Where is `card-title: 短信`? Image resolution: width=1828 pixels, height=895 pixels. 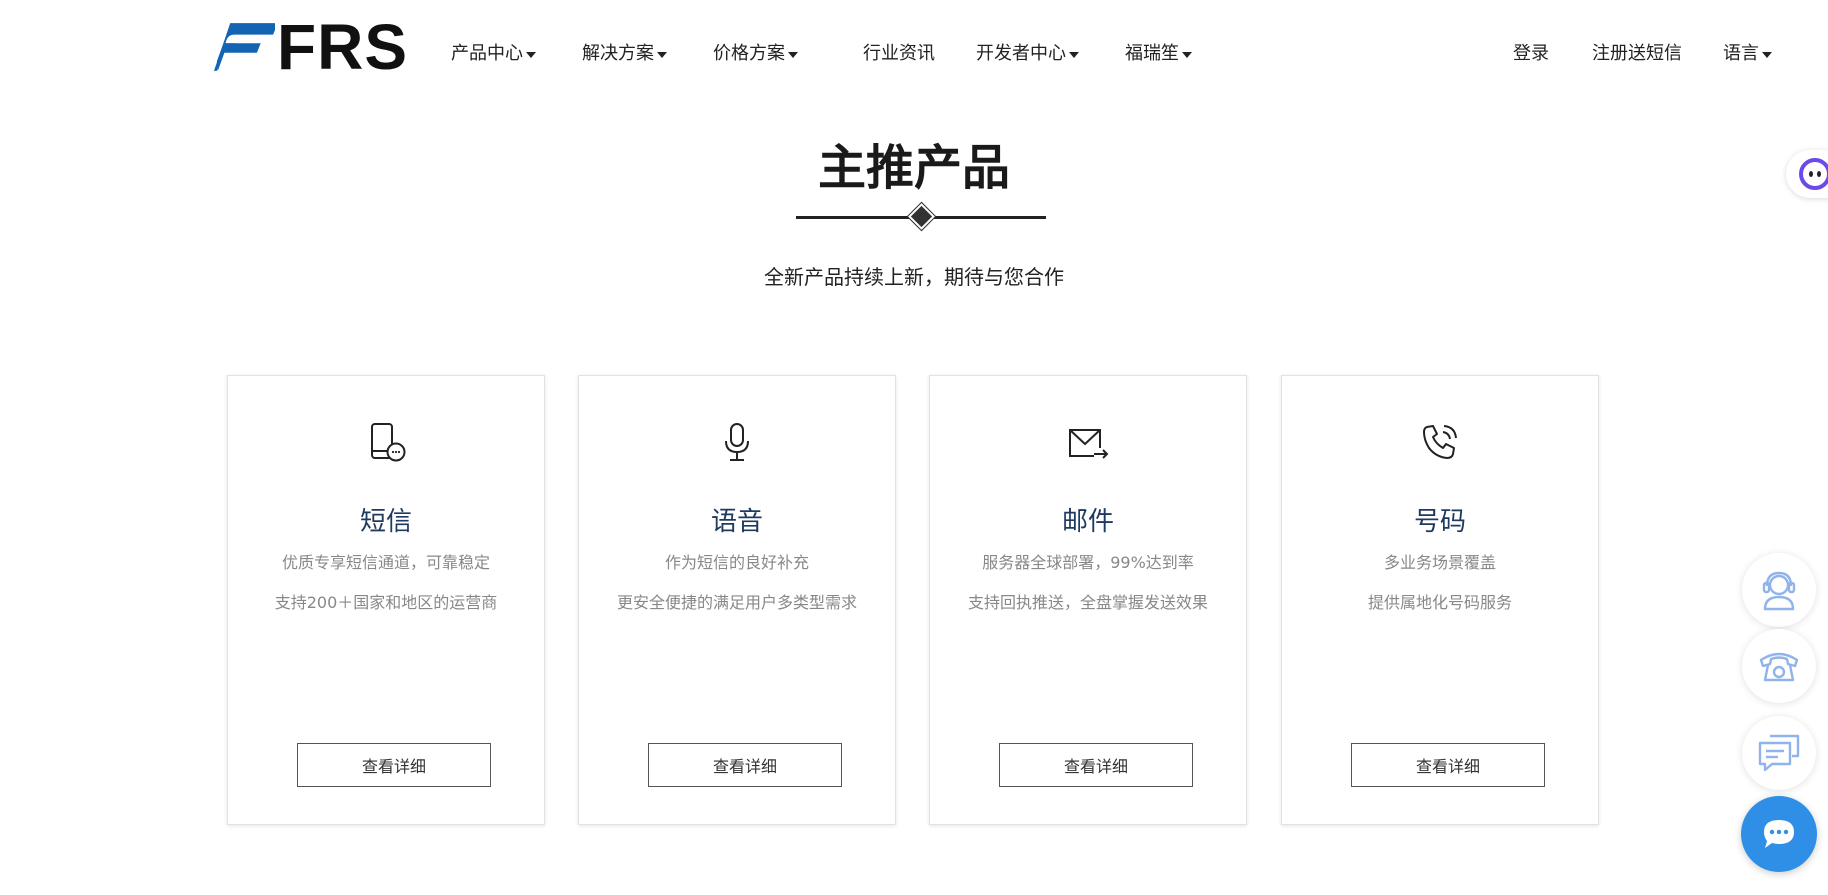 card-title: 短信 is located at coordinates (385, 522).